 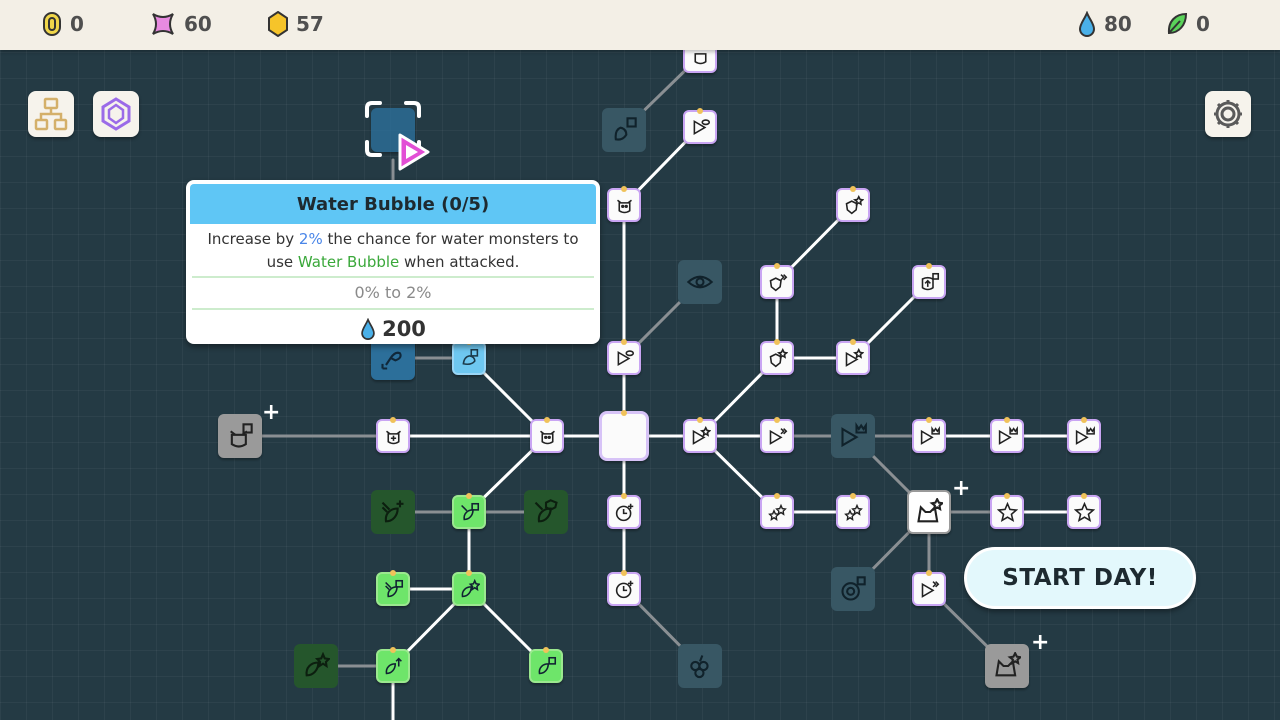 I want to click on skill-node-eye-locked, so click(x=700, y=282).